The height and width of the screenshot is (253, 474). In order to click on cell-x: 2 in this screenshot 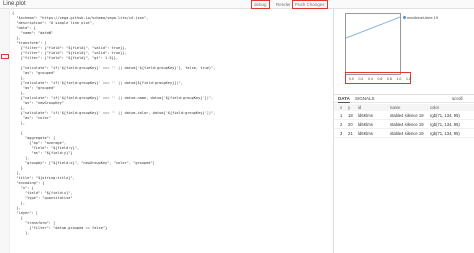, I will do `click(341, 124)`.